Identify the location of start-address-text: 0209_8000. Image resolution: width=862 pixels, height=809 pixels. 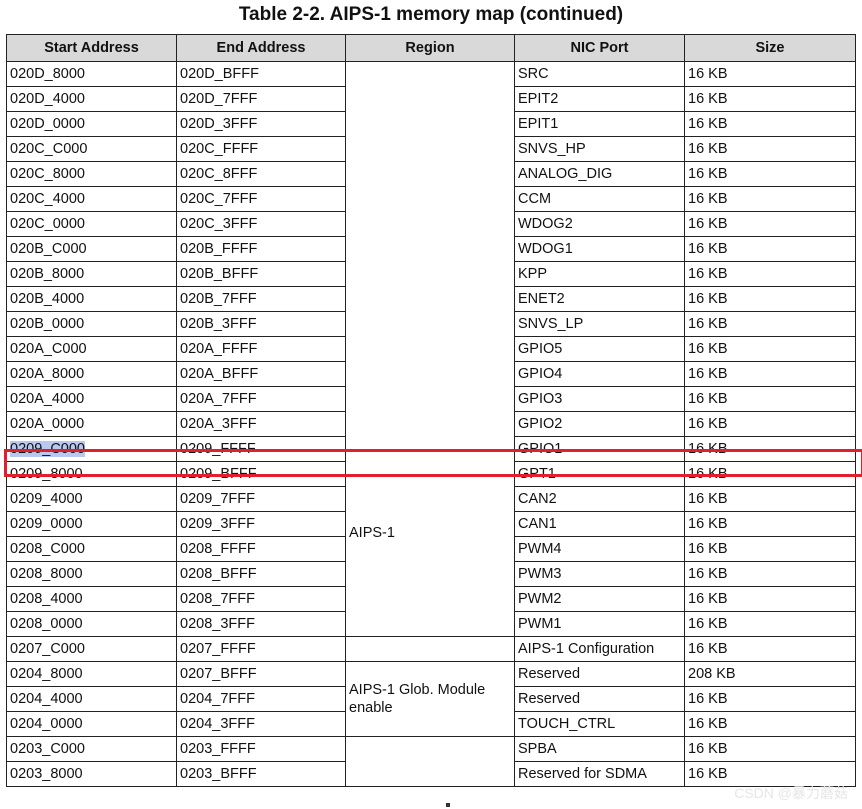
(46, 474).